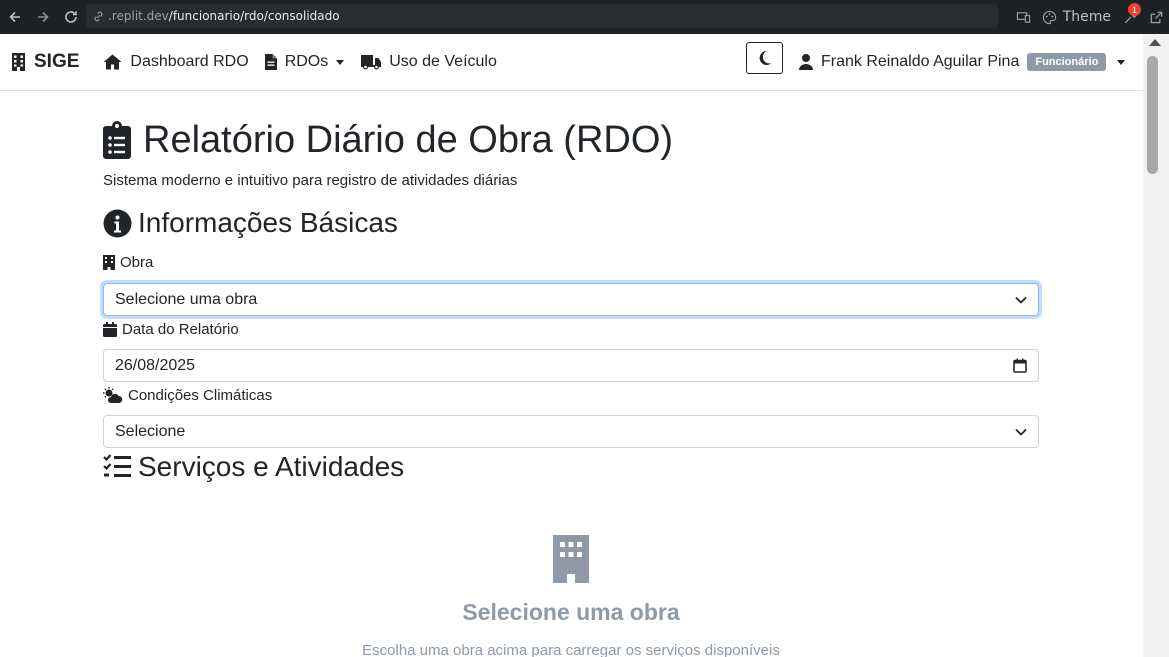  I want to click on devices-icon, so click(1024, 17).